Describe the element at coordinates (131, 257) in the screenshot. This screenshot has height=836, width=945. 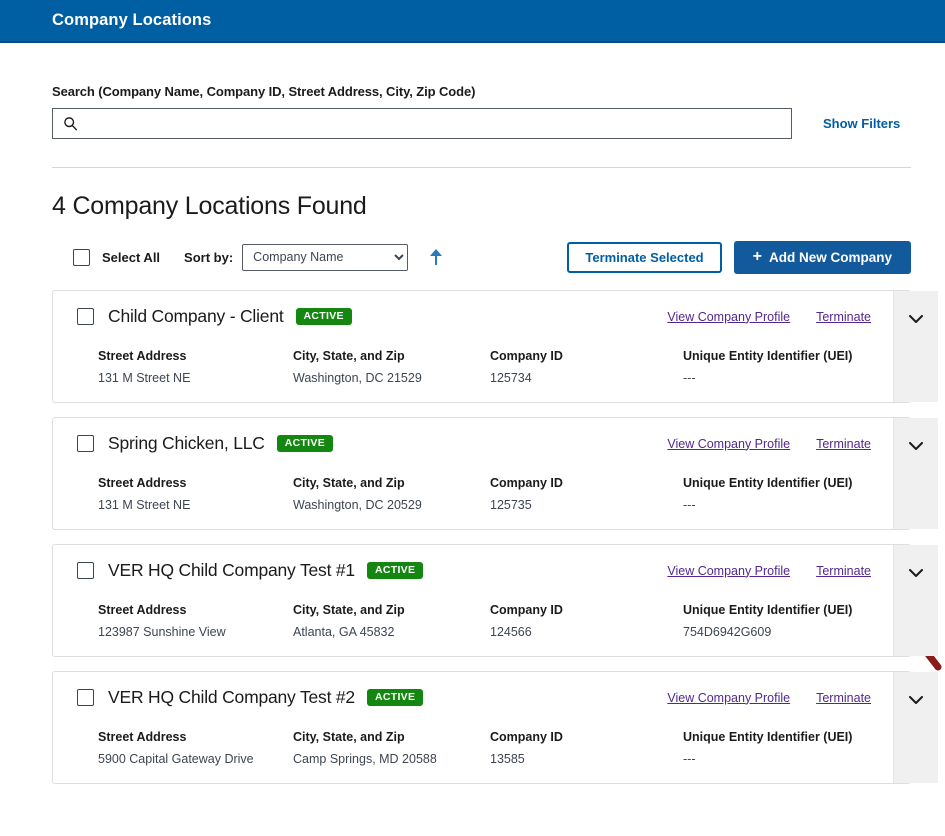
I see `select-all-label: Select All` at that location.